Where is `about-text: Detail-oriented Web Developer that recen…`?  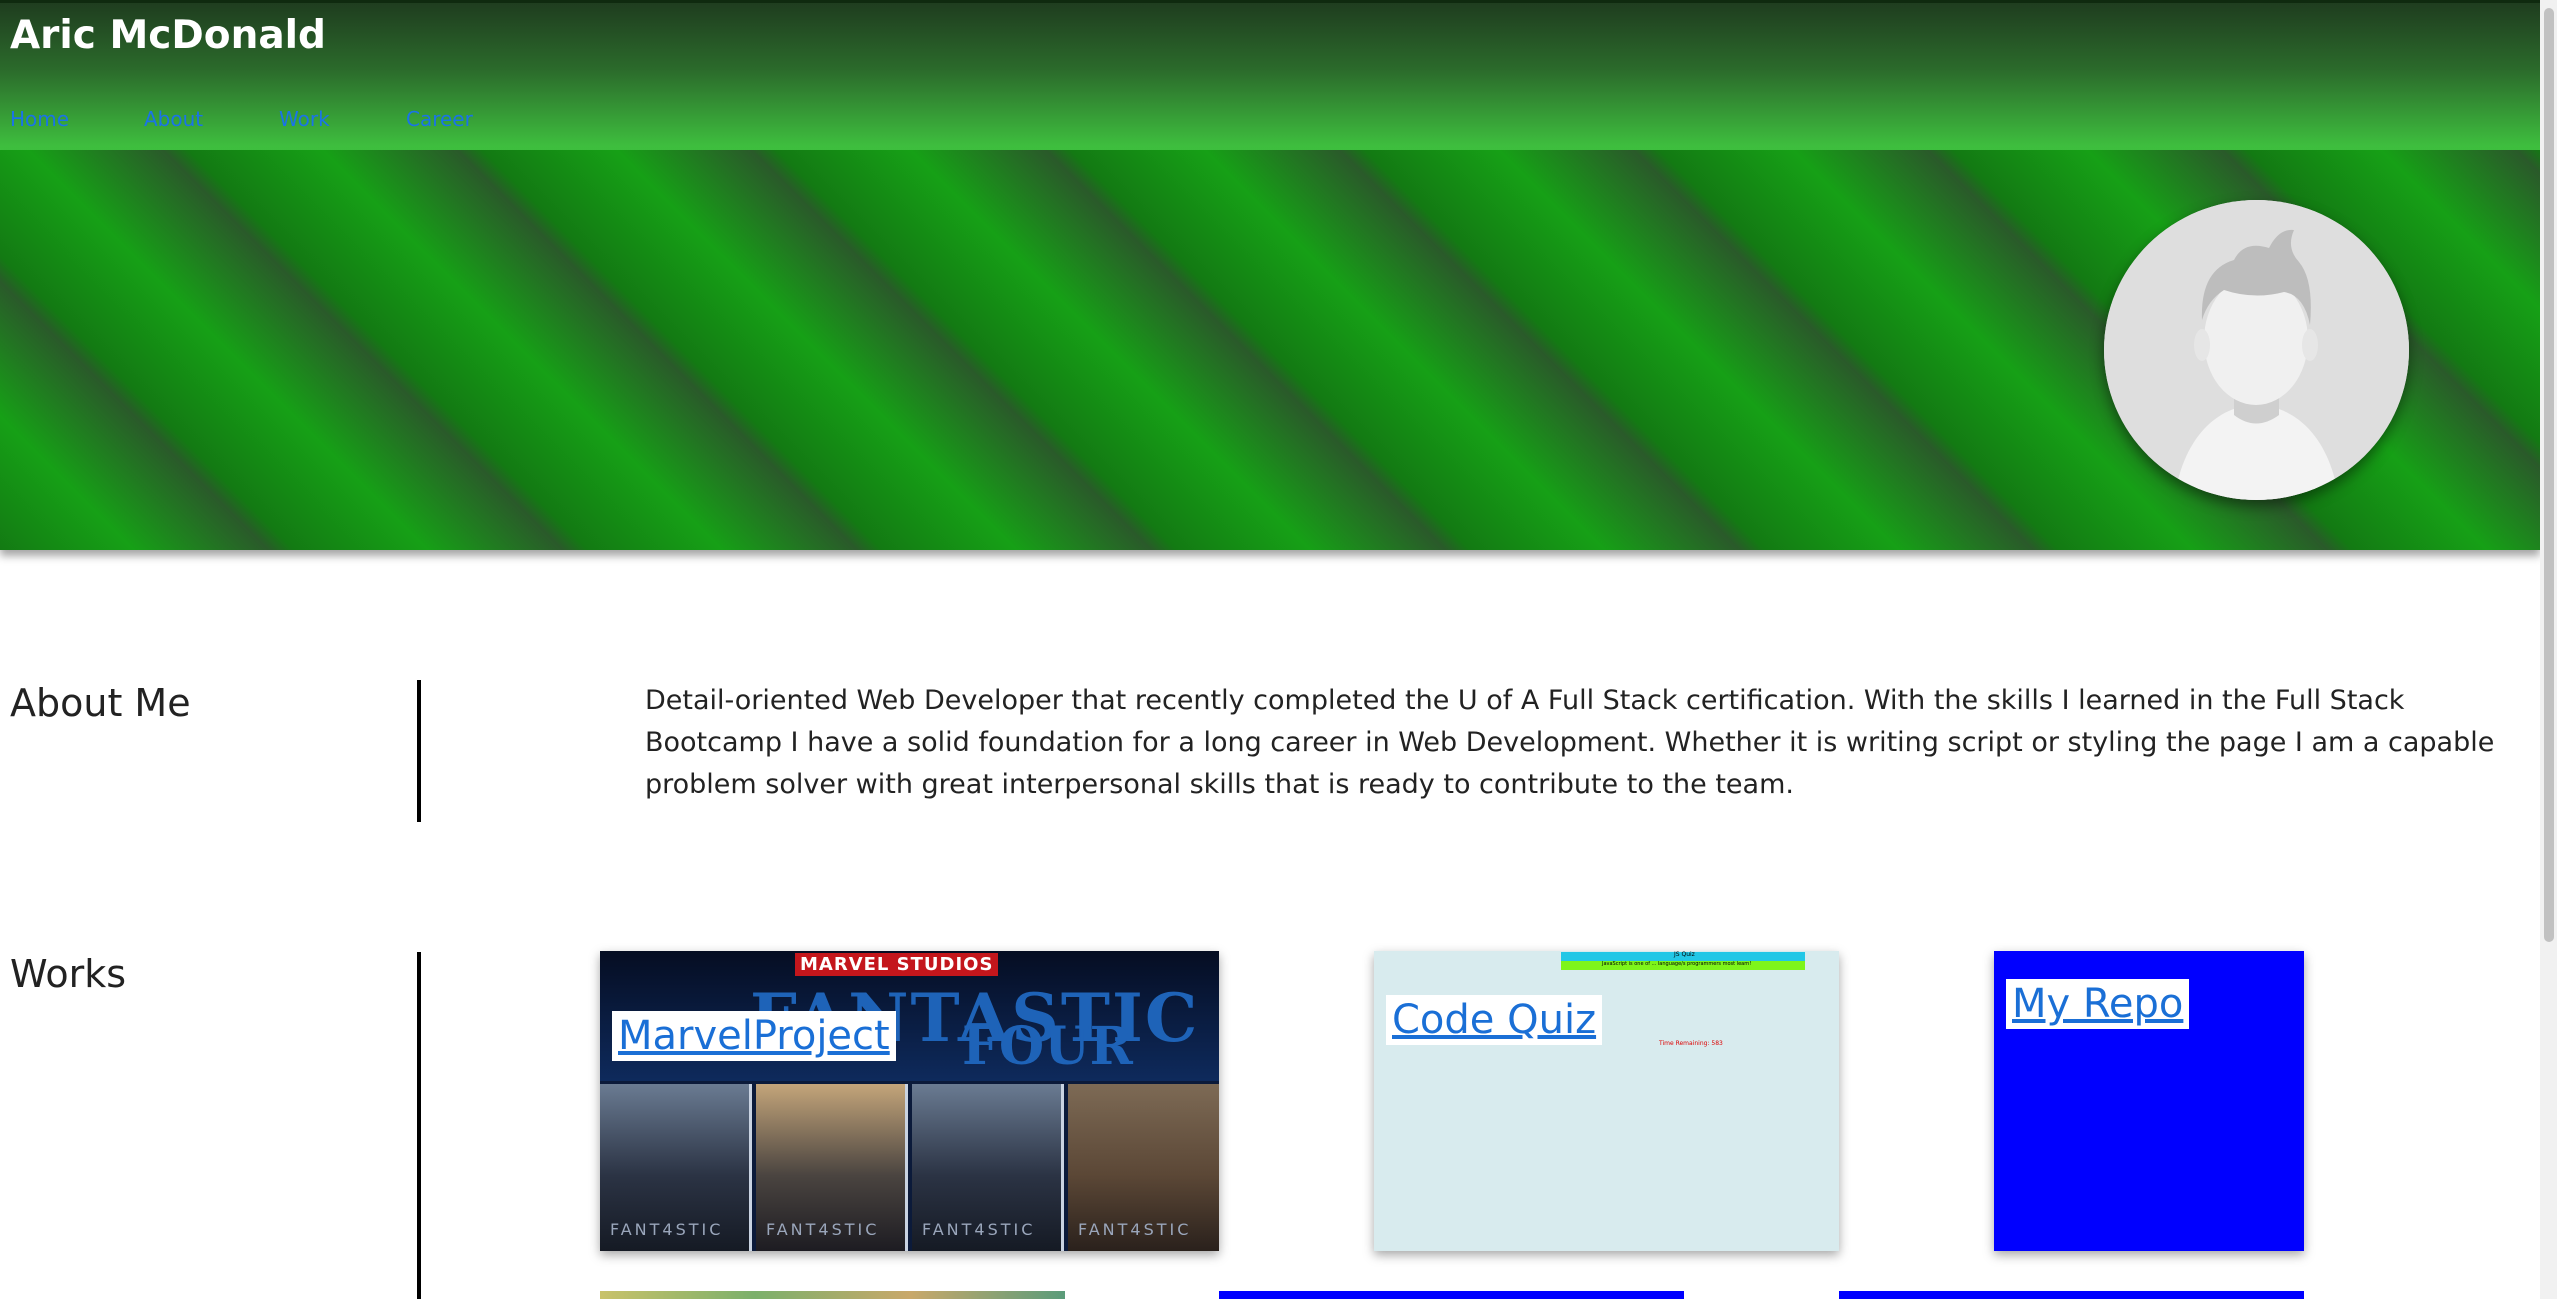 about-text: Detail-oriented Web Developer that recen… is located at coordinates (1570, 742).